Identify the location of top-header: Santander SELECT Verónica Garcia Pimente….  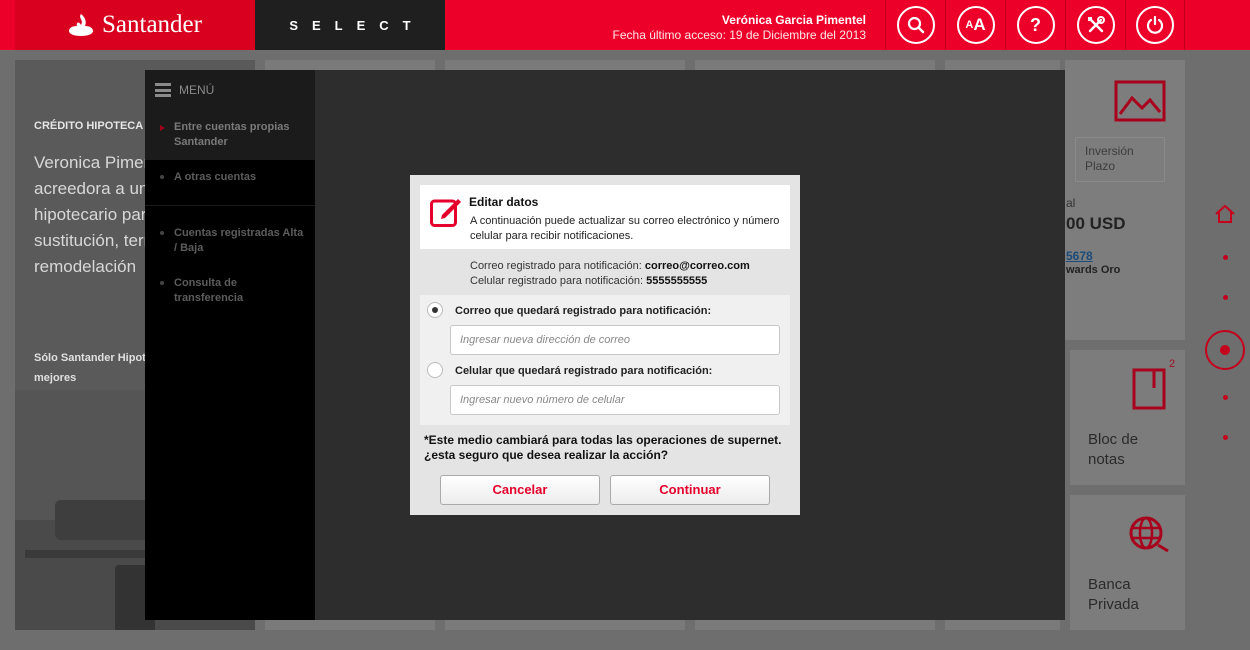
(625, 25).